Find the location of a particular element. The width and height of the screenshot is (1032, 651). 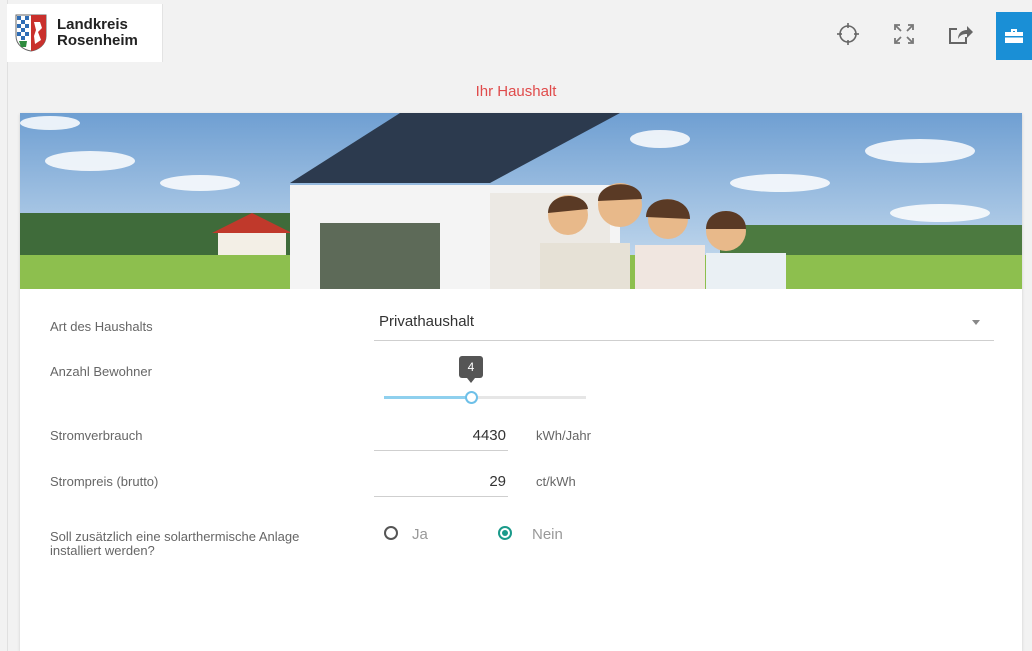

radio-no-label: Nein is located at coordinates (547, 534).